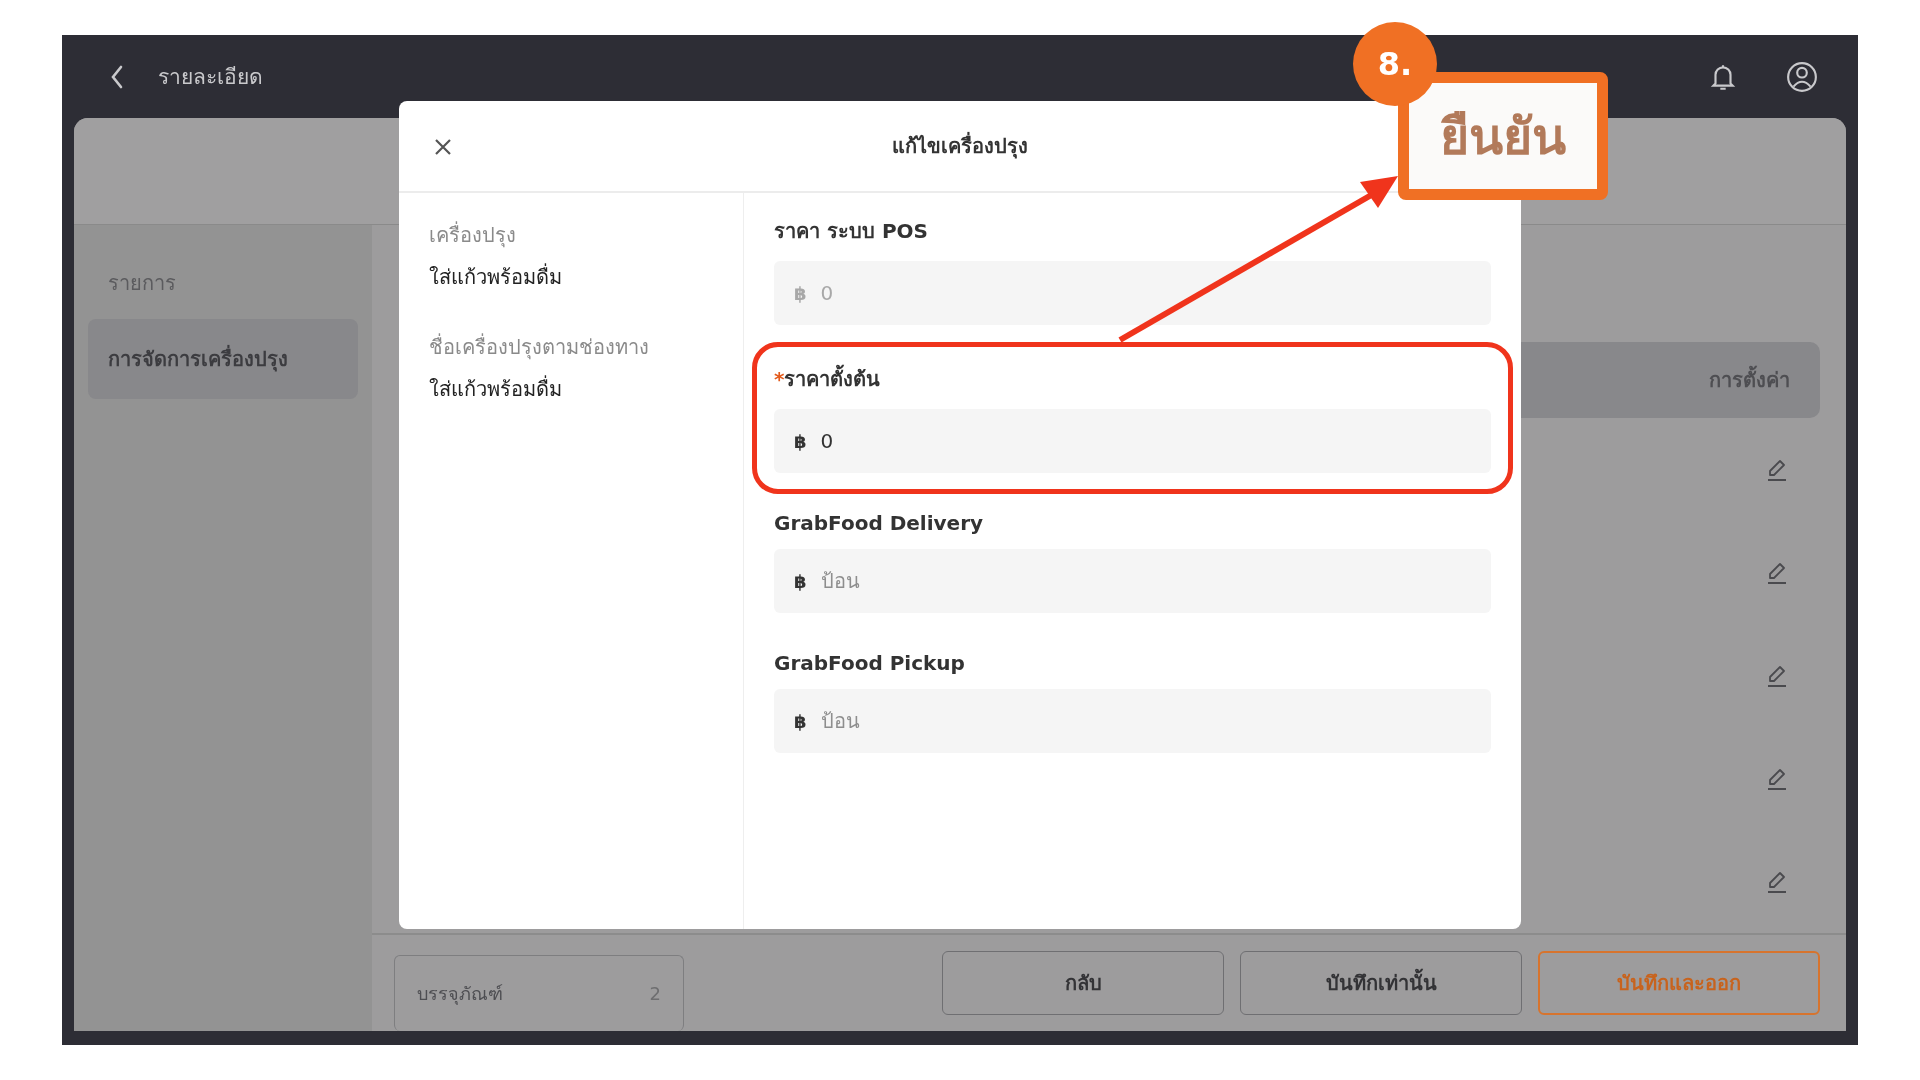 The width and height of the screenshot is (1920, 1080). What do you see at coordinates (960, 146) in the screenshot?
I see `dialog-title: แก้ไขเครื่องปรุง` at bounding box center [960, 146].